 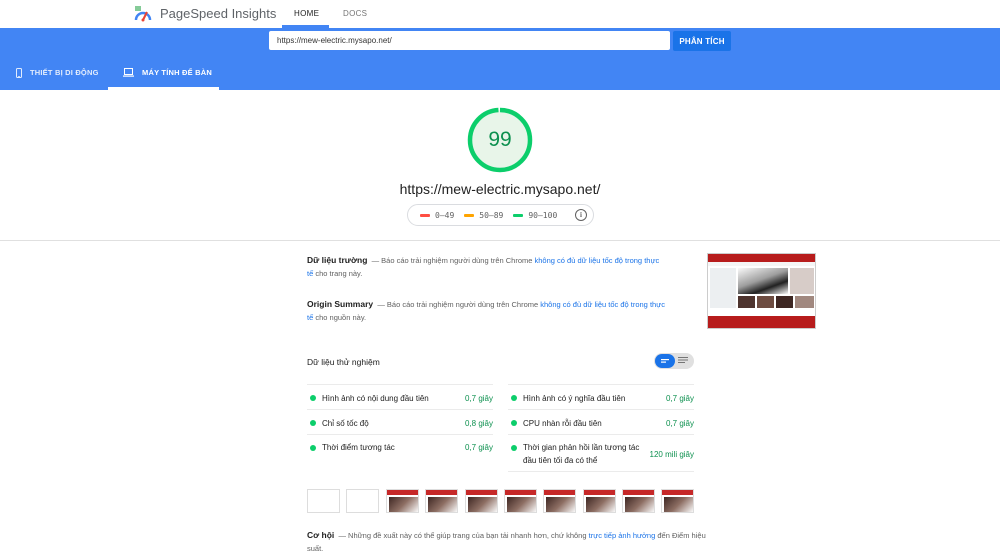 What do you see at coordinates (469, 215) in the screenshot?
I see `legend-bar-orange` at bounding box center [469, 215].